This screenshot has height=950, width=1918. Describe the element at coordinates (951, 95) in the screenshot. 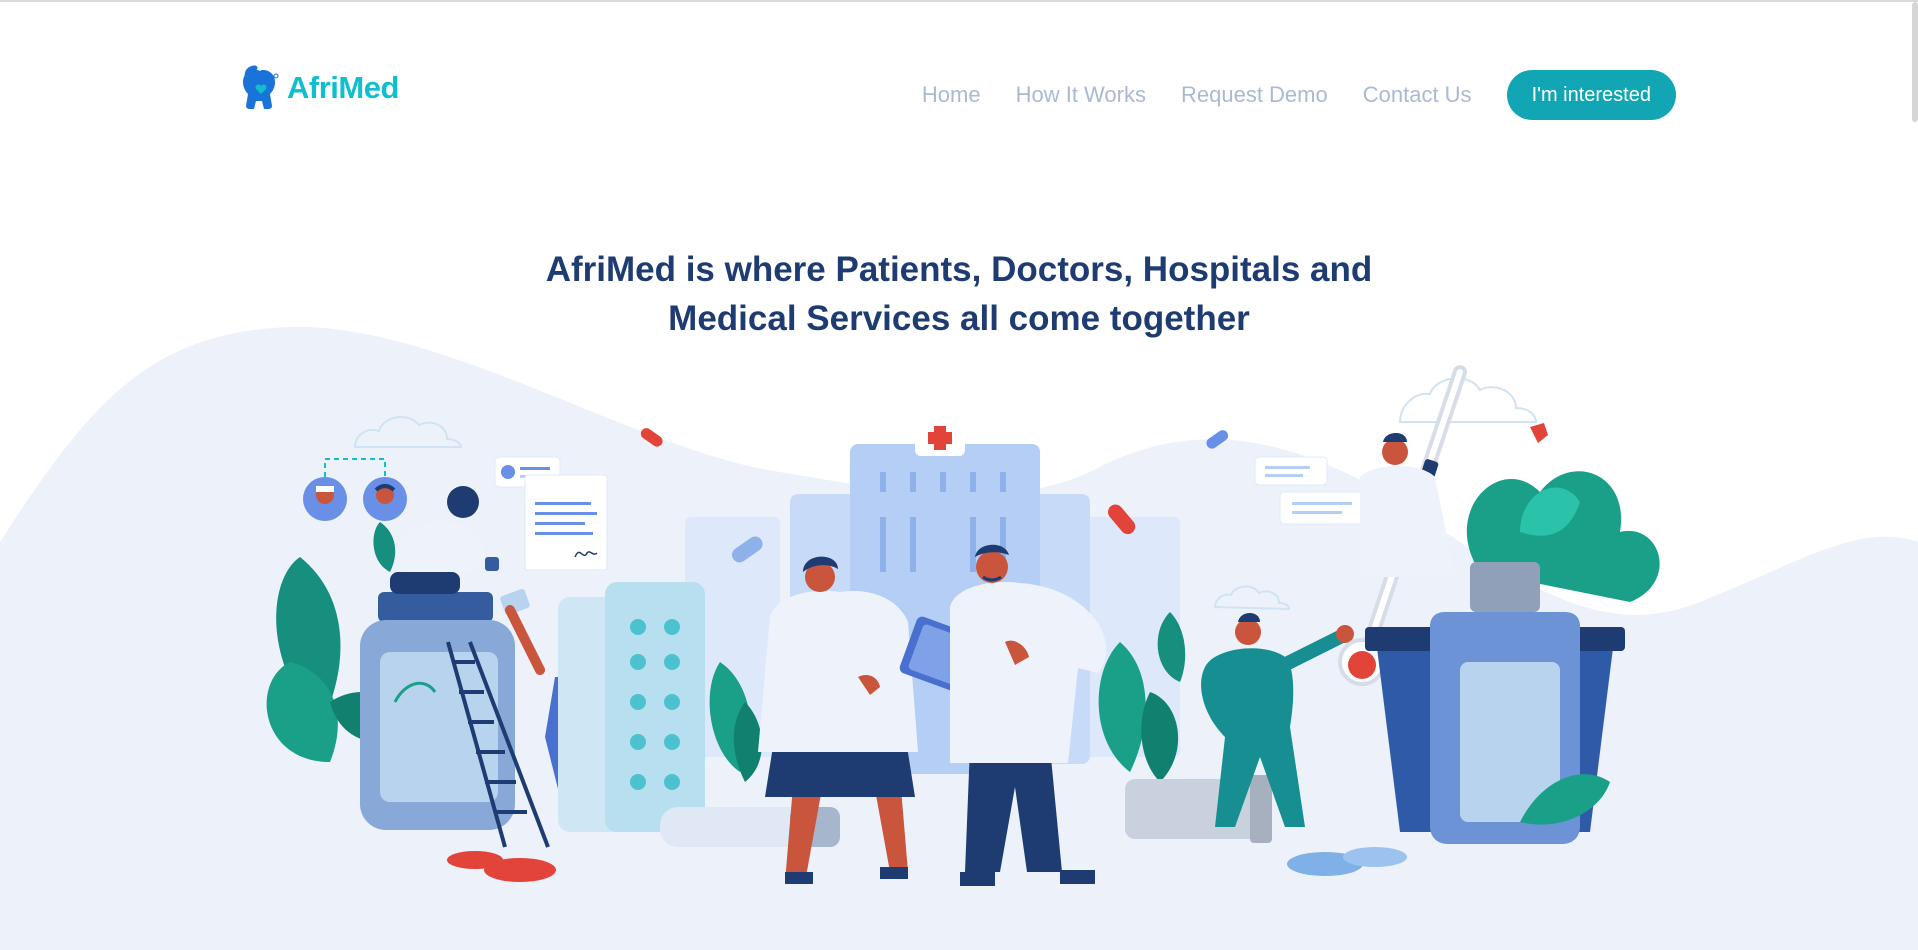

I see `nav-link-home: Home` at that location.